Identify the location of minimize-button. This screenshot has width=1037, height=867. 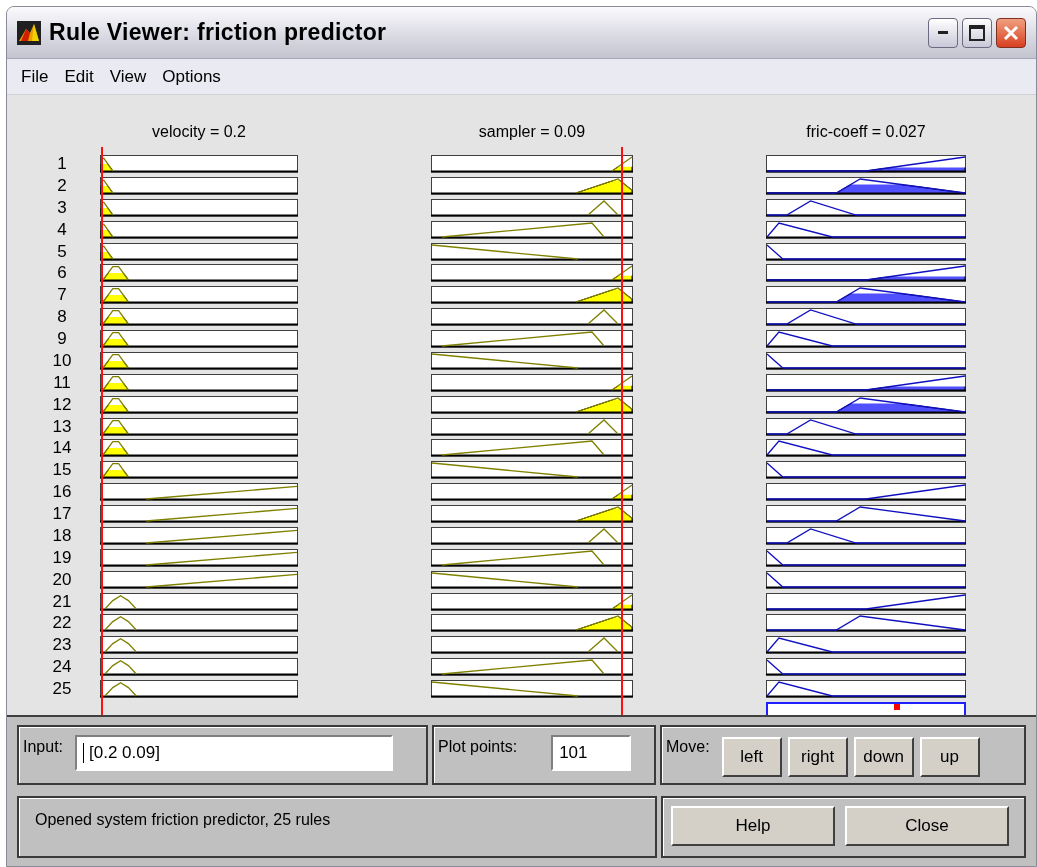
(943, 32).